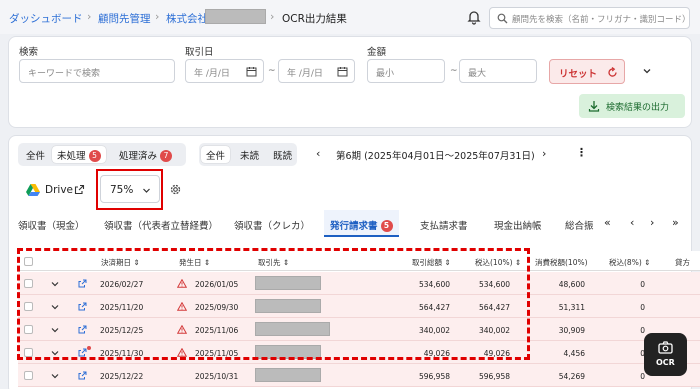 The width and height of the screenshot is (700, 389). Describe the element at coordinates (51, 225) in the screenshot. I see `tab-receipt-cash: 領収書（現金）` at that location.